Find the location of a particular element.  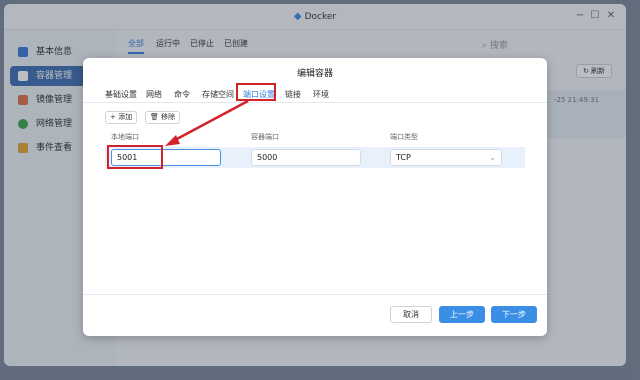

trash-icon: 🗑 is located at coordinates (156, 117).